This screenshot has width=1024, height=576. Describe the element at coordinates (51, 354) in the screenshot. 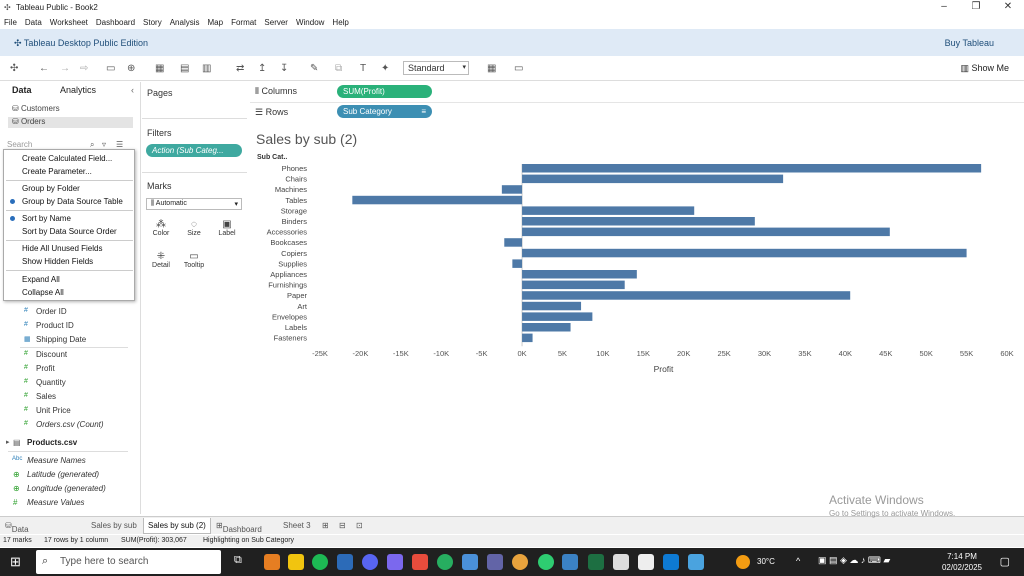

I see `field-discount: Discount` at that location.